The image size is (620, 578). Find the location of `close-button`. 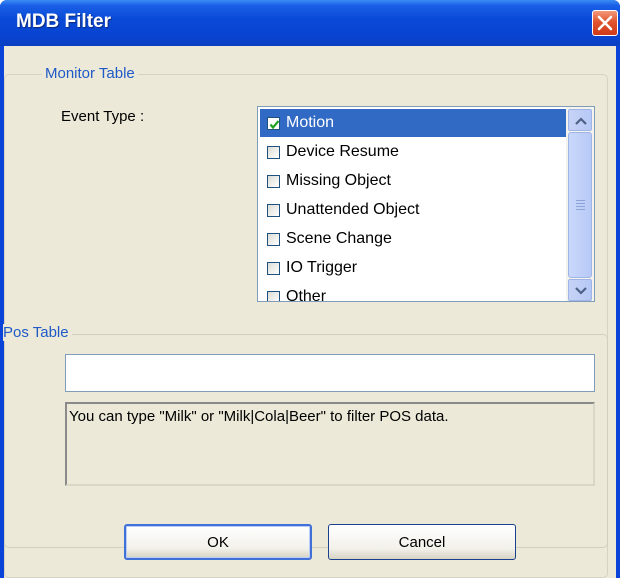

close-button is located at coordinates (605, 23).